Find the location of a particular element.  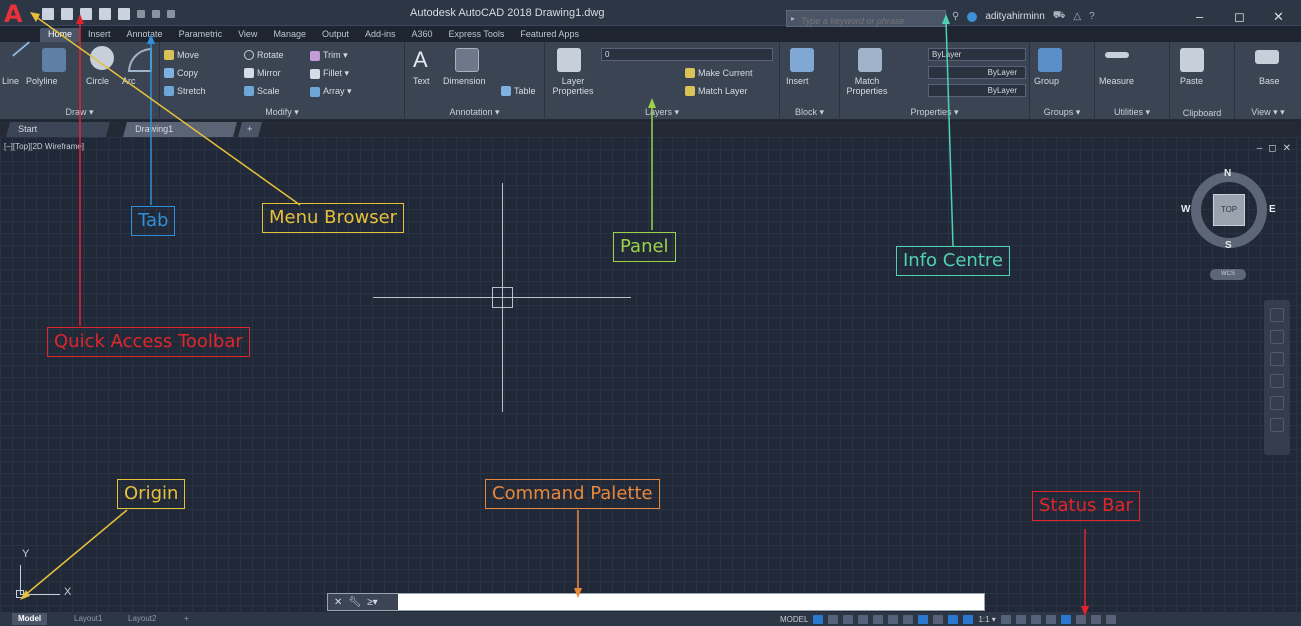

file-tab-drawing: Drawing1 is located at coordinates (180, 129).